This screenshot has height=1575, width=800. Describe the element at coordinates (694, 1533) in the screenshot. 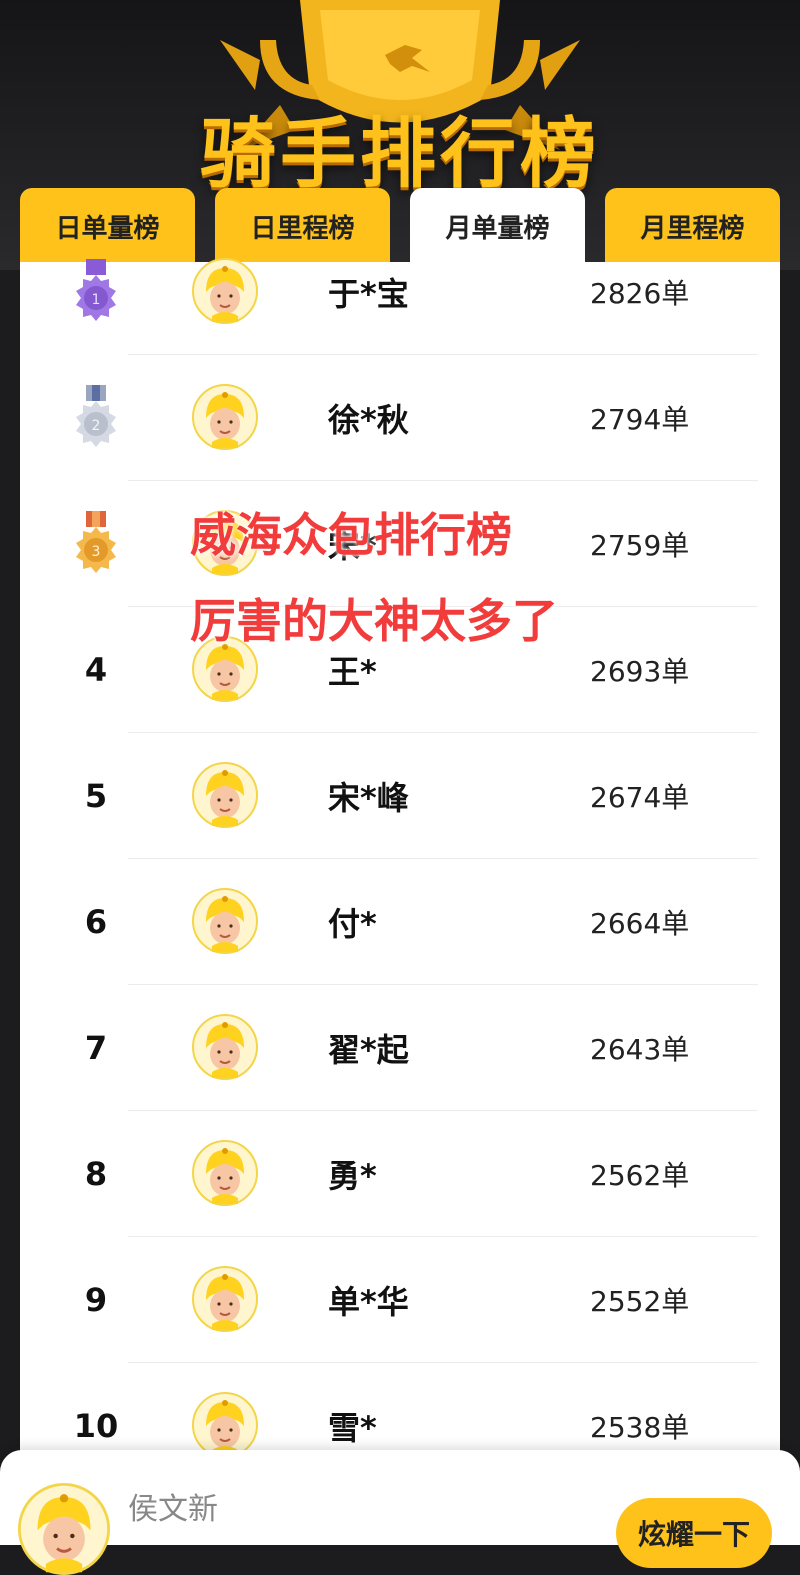

I see `show-off-button: 炫耀一下` at that location.